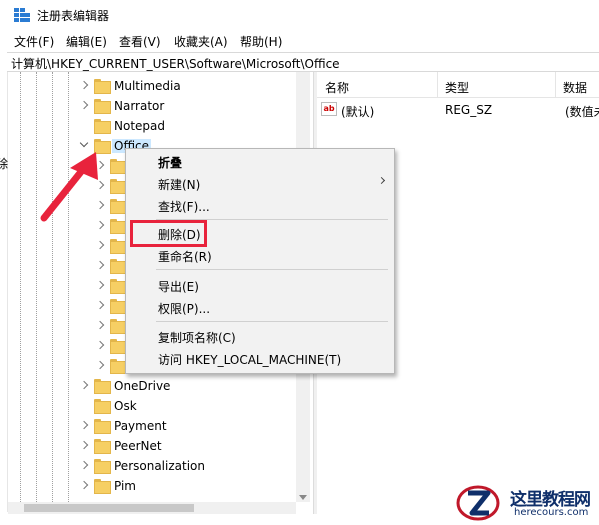 This screenshot has height=525, width=599. Describe the element at coordinates (4, 292) in the screenshot. I see `left-edge-panel: 除` at that location.